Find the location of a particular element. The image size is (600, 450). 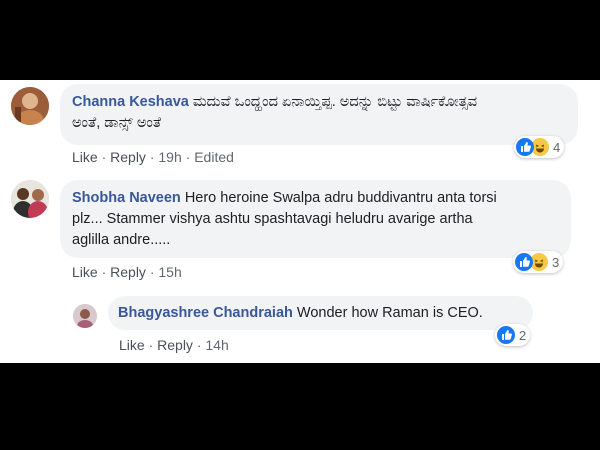

timestamp: 15h is located at coordinates (169, 272).